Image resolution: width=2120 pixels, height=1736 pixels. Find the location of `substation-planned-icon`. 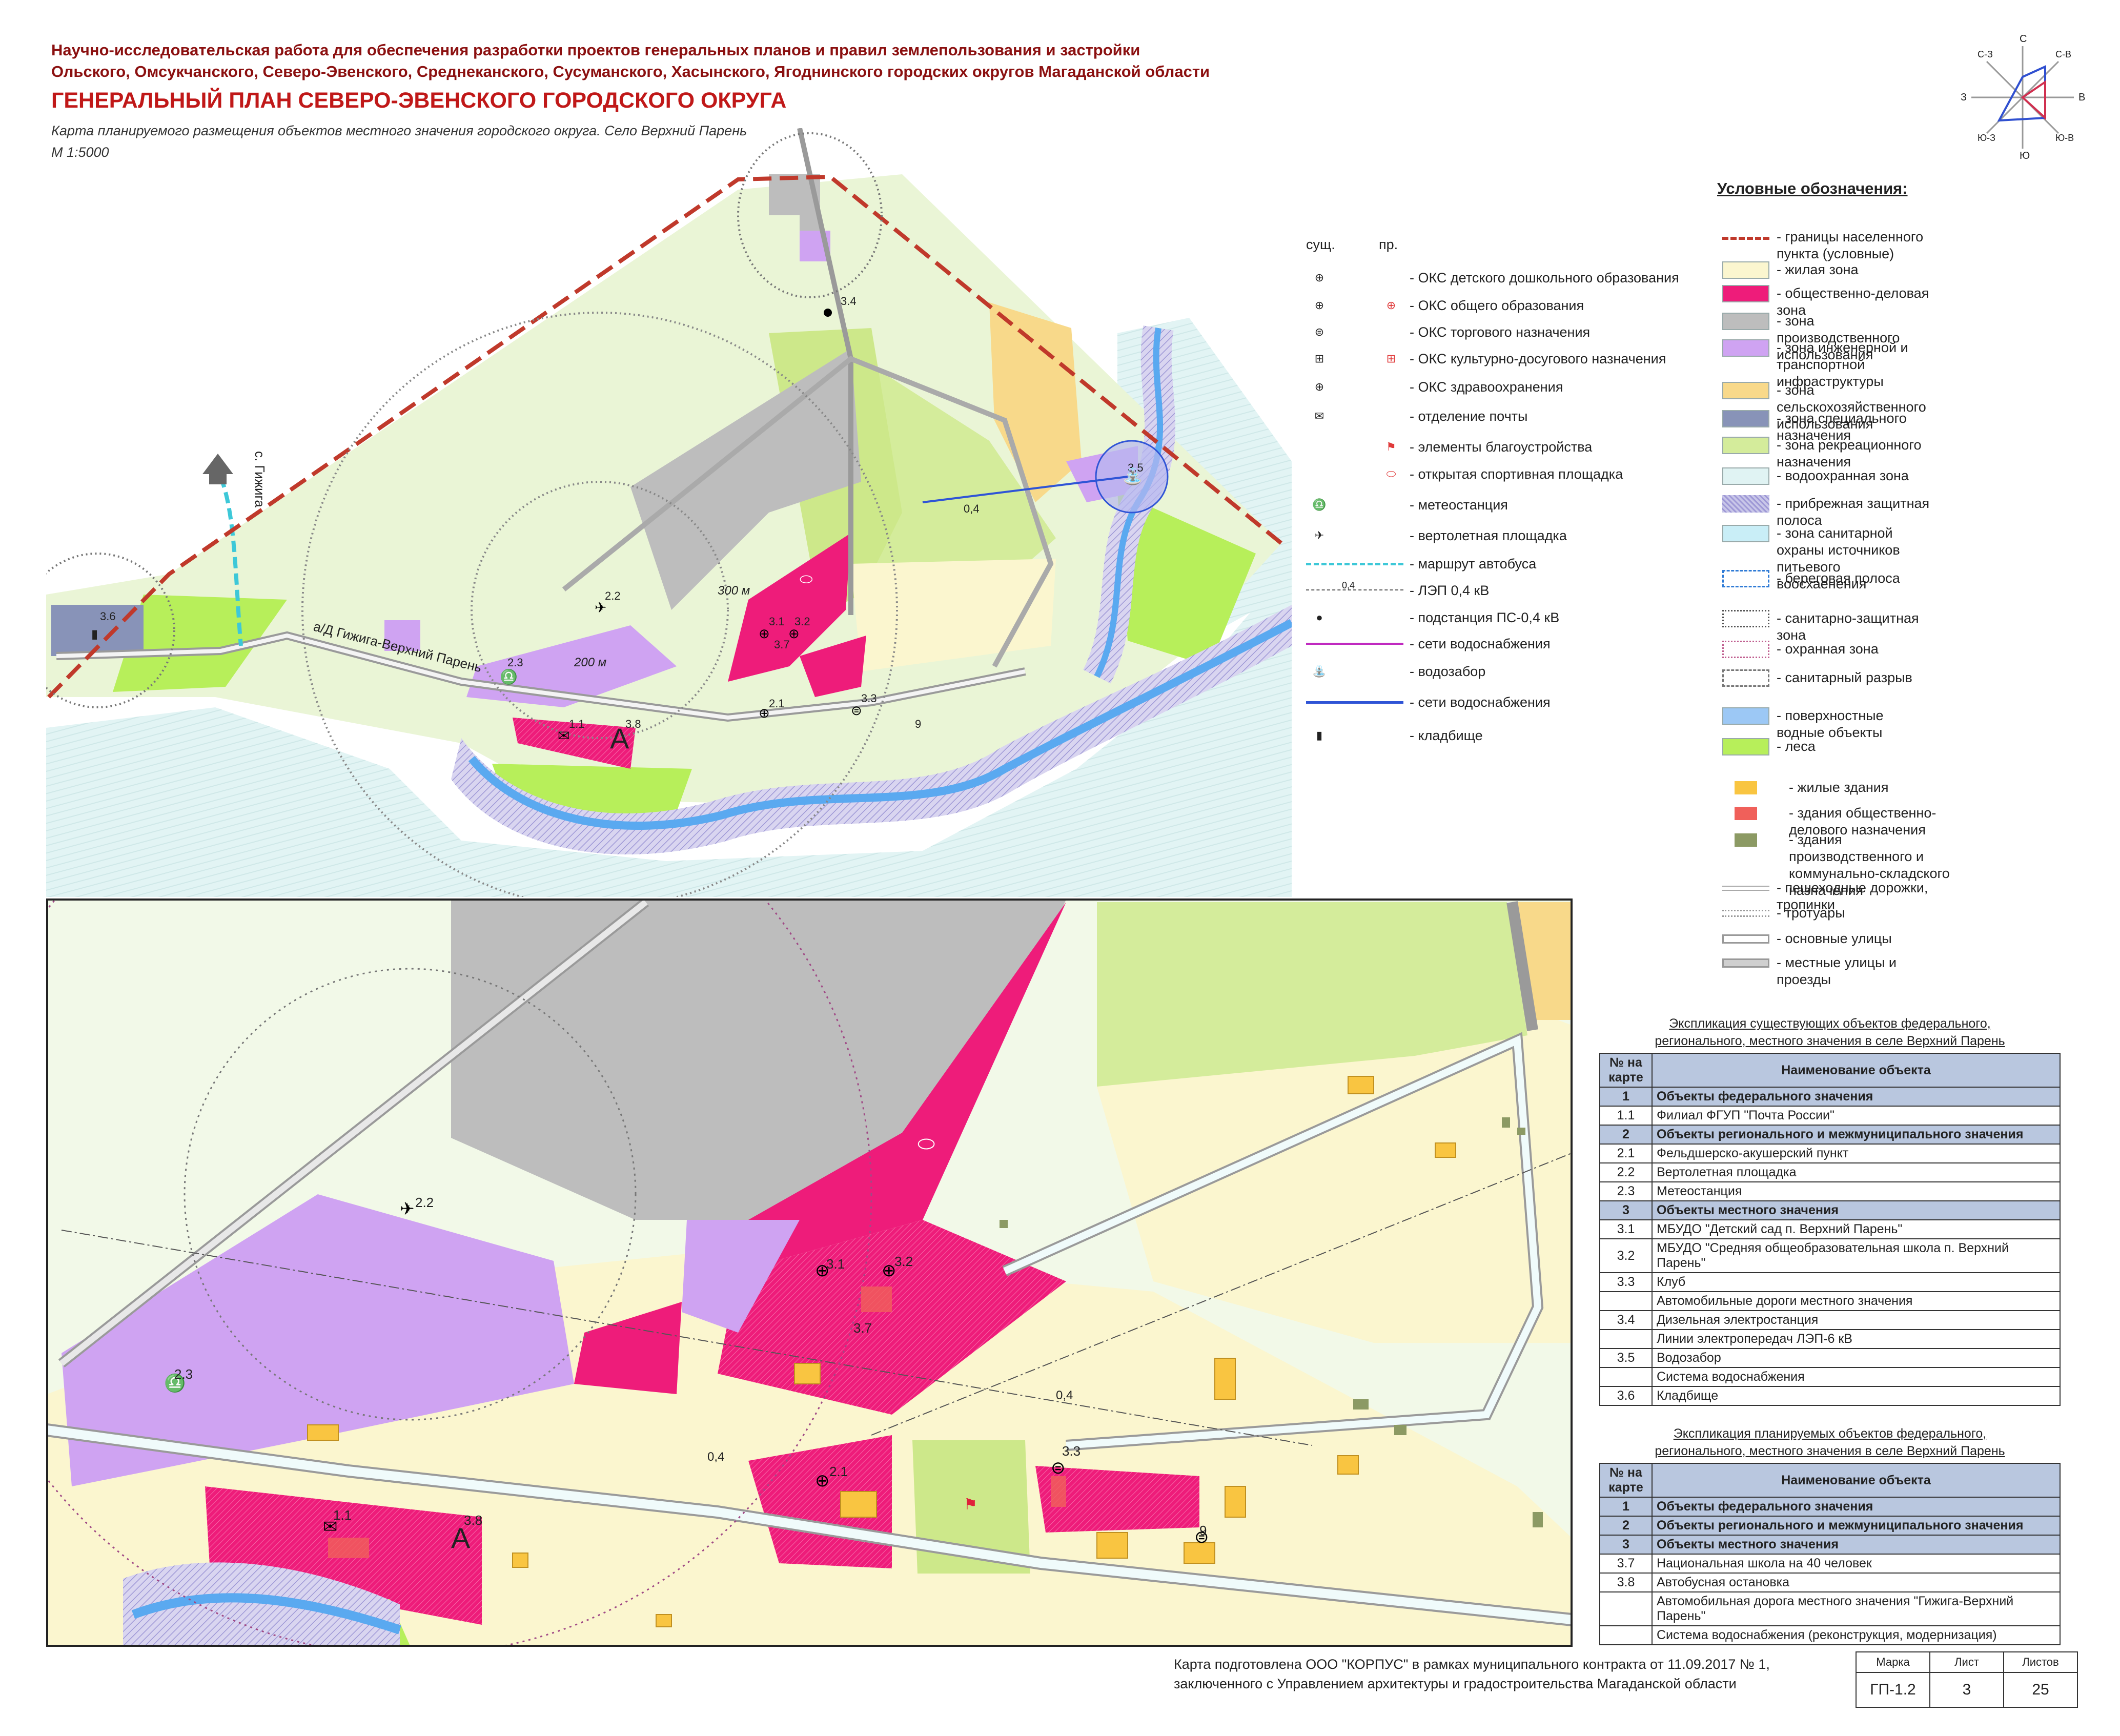

substation-planned-icon is located at coordinates (1391, 618).